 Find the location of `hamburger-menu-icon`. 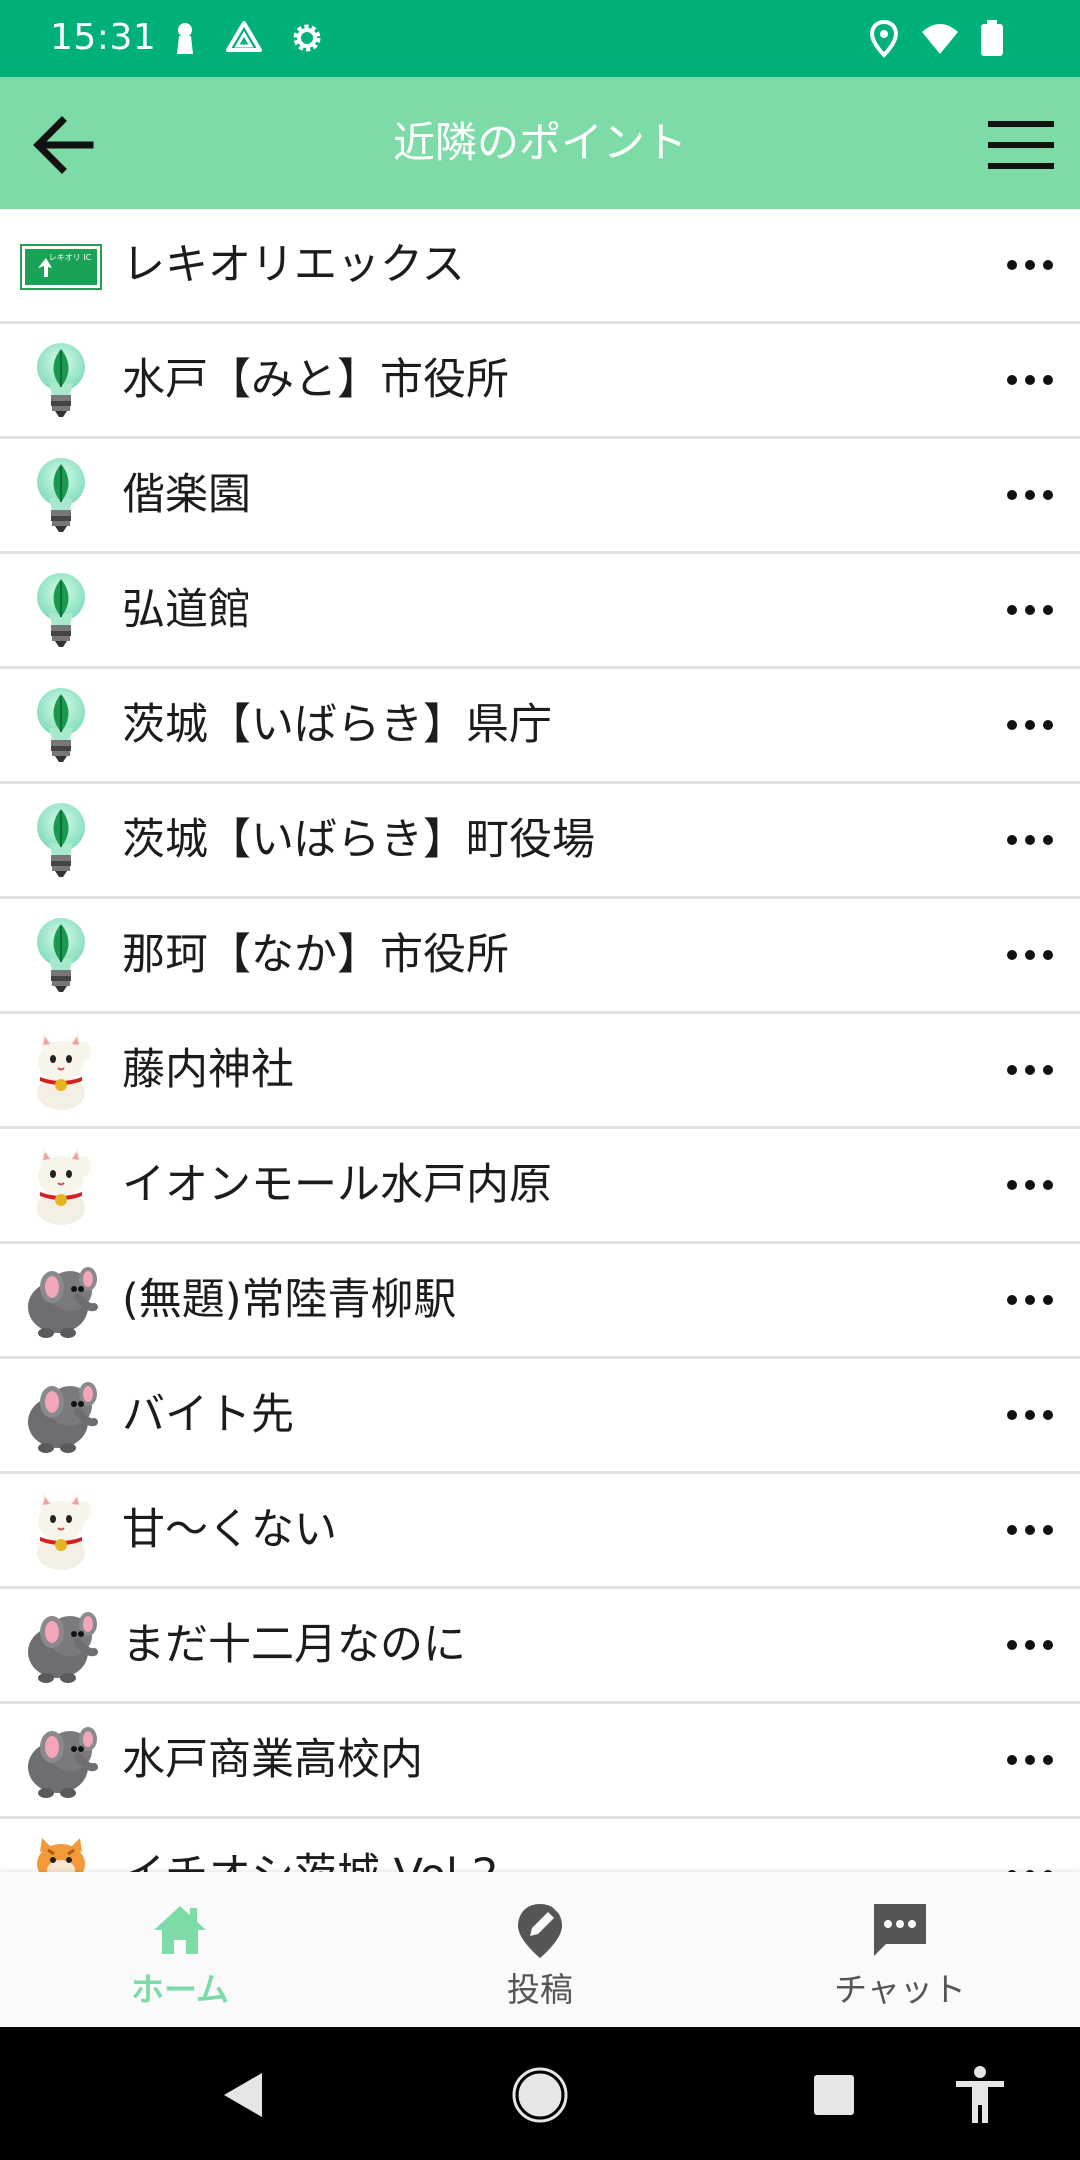

hamburger-menu-icon is located at coordinates (1020, 145).